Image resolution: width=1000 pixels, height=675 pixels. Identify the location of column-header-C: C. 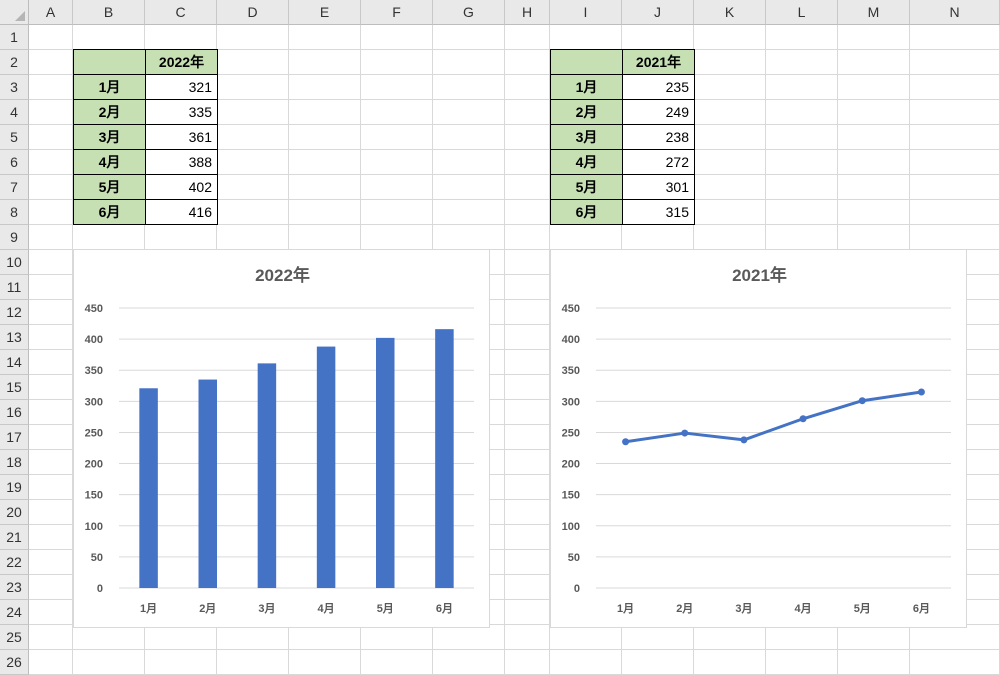
(181, 12).